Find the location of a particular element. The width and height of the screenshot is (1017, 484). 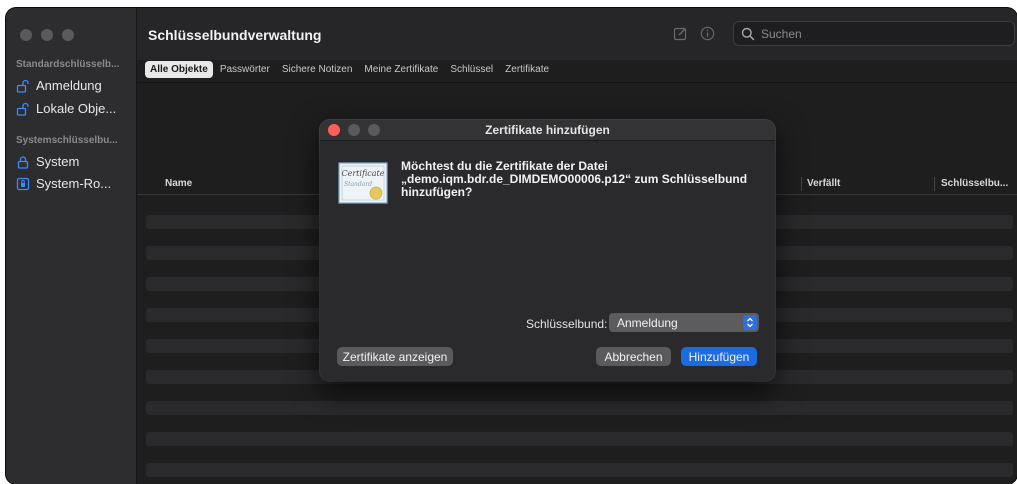

tab-schluessel: Schlüssel is located at coordinates (471, 69).